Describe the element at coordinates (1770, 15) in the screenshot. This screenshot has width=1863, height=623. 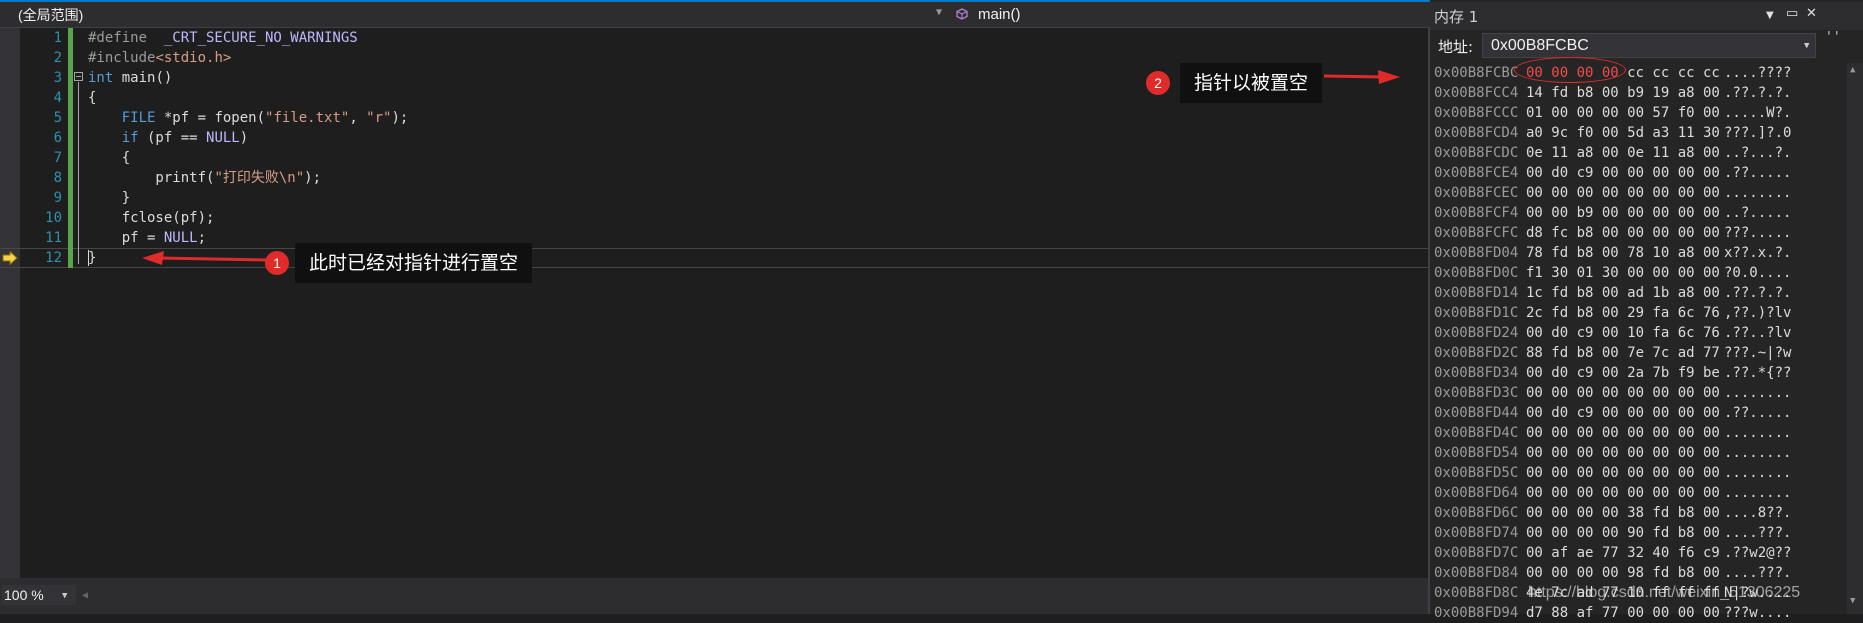
I see `window-menu-icon: ▼` at that location.